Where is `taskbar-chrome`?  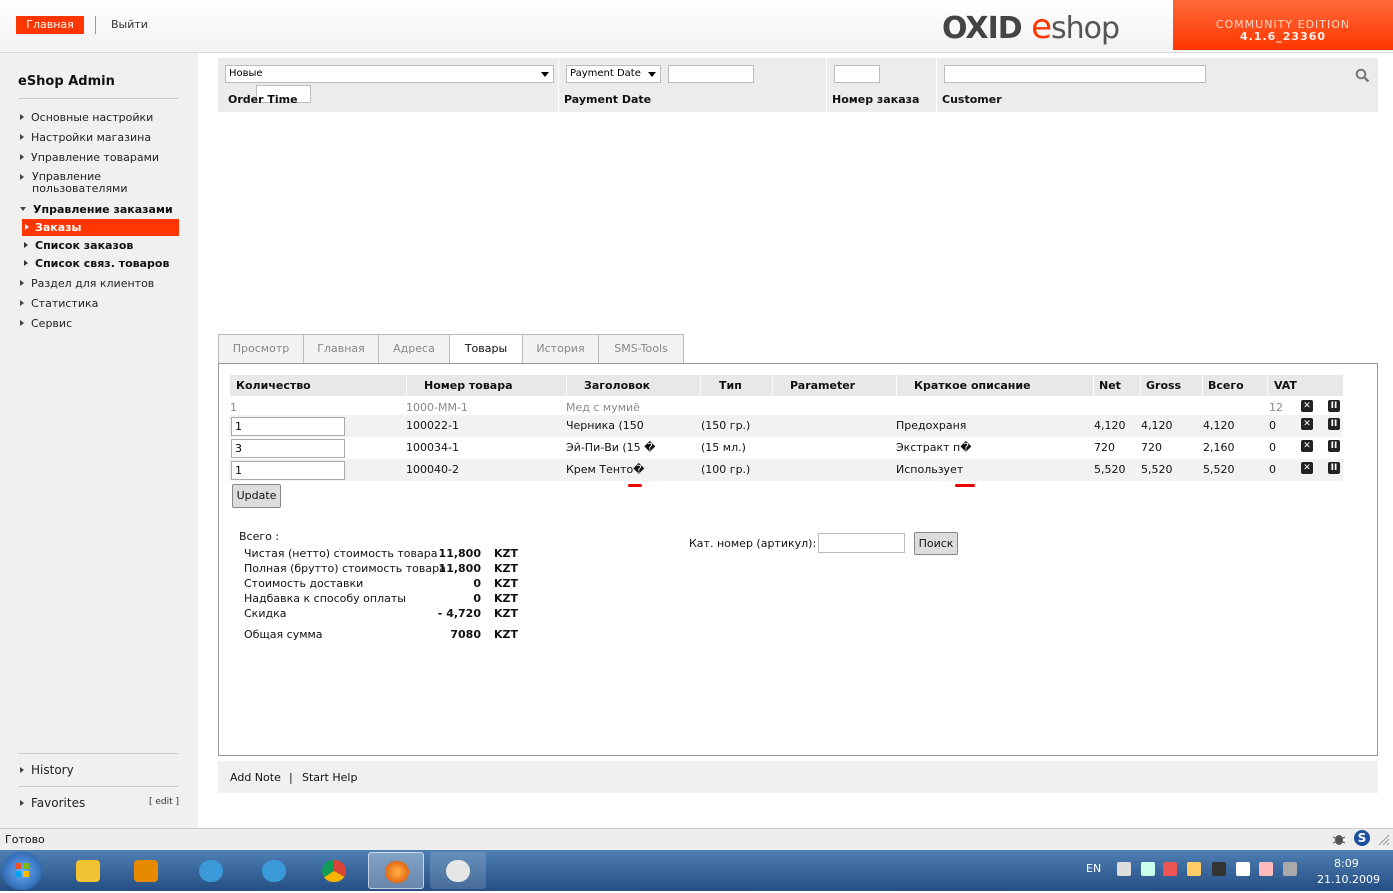 taskbar-chrome is located at coordinates (334, 870).